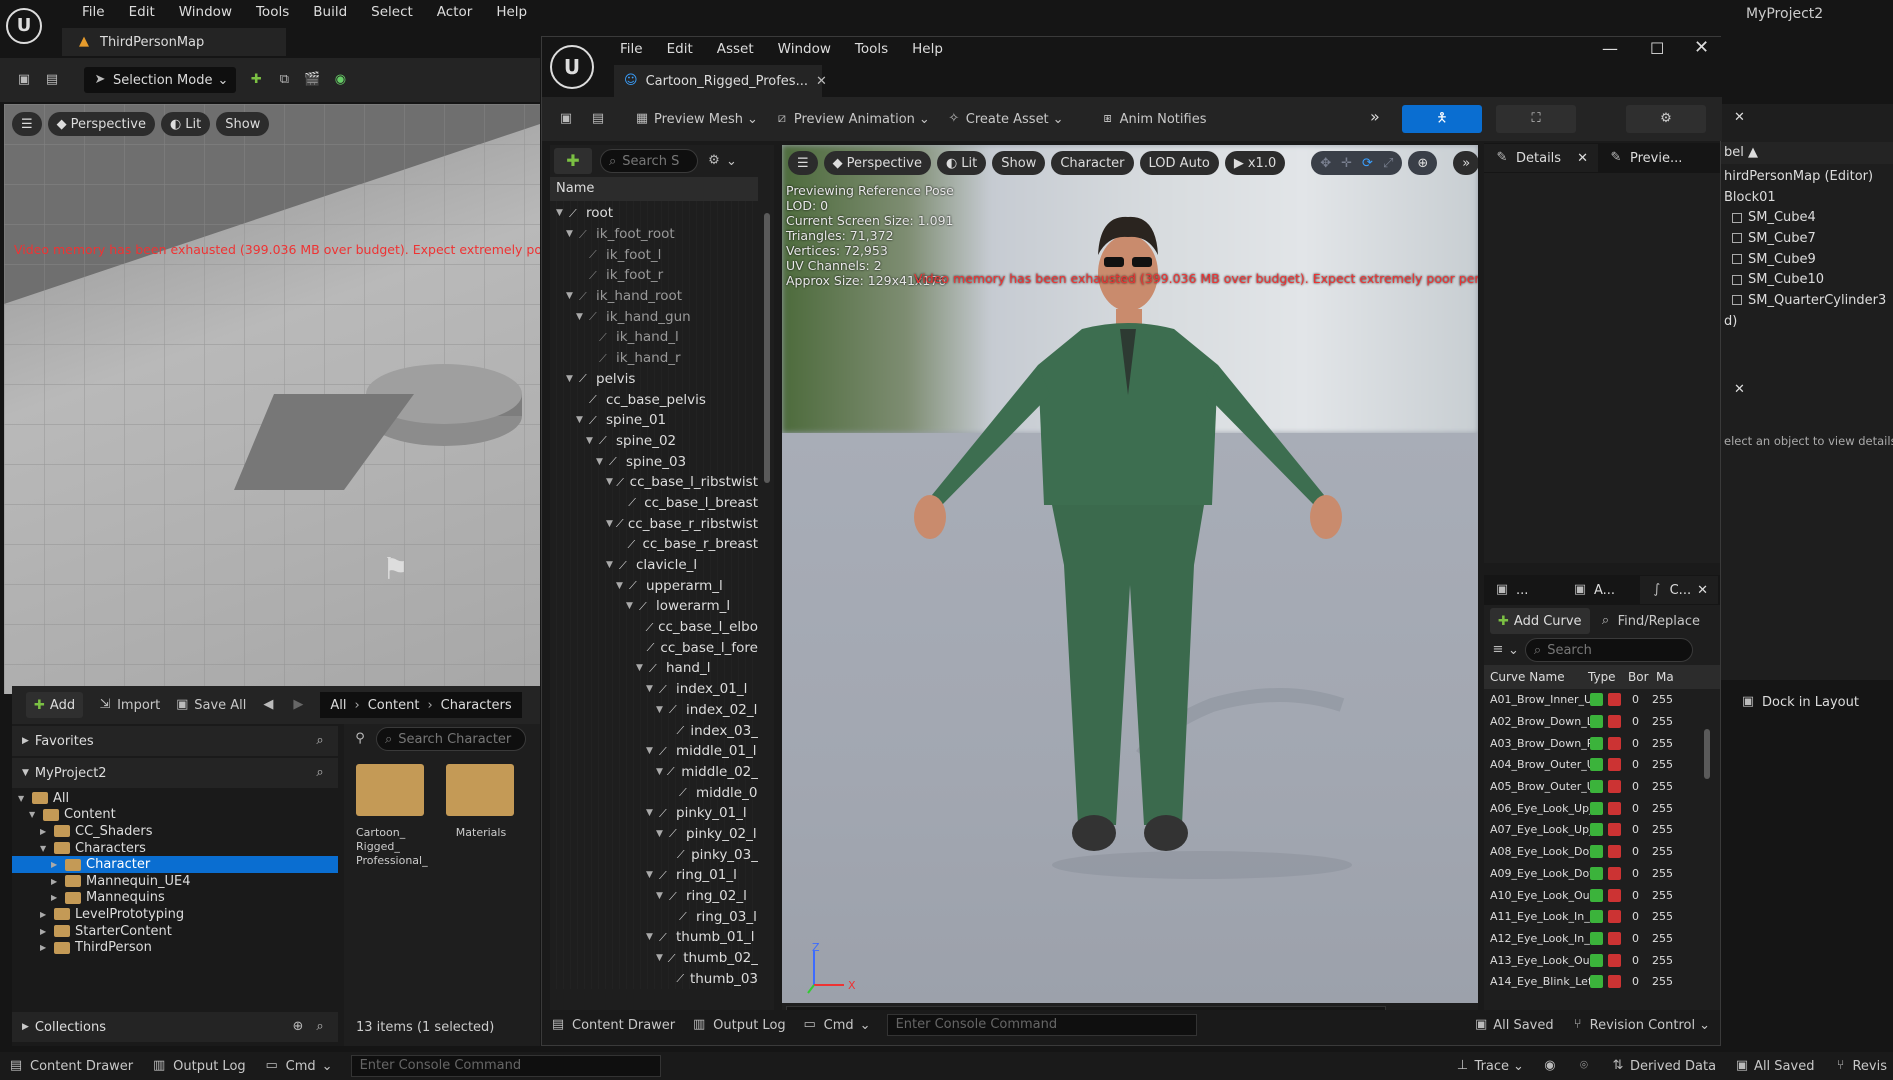 Image resolution: width=1893 pixels, height=1080 pixels. What do you see at coordinates (511, 12) in the screenshot?
I see `menu-help: Help` at bounding box center [511, 12].